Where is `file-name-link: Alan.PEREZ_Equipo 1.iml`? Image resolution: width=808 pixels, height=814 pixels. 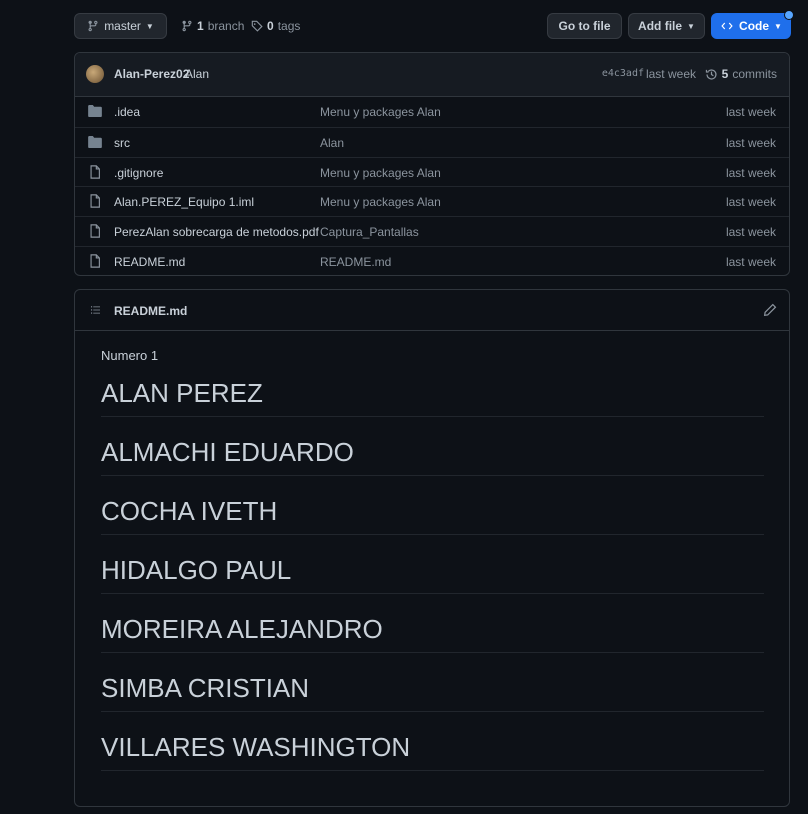
file-name-link: Alan.PEREZ_Equipo 1.iml is located at coordinates (184, 202).